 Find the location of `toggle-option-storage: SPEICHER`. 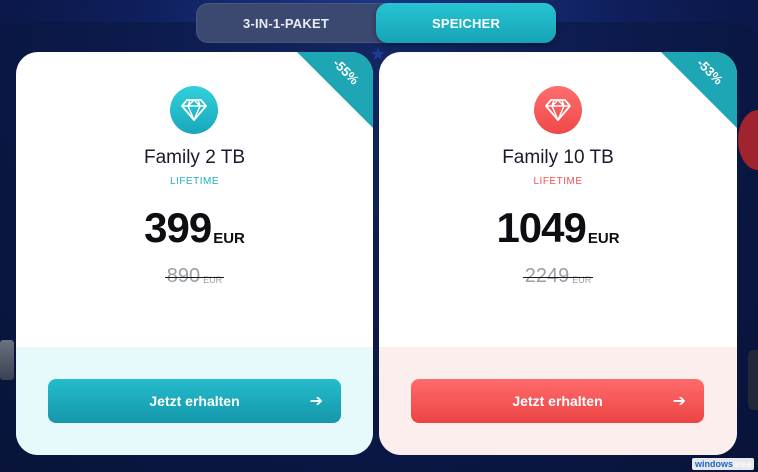

toggle-option-storage: SPEICHER is located at coordinates (466, 23).